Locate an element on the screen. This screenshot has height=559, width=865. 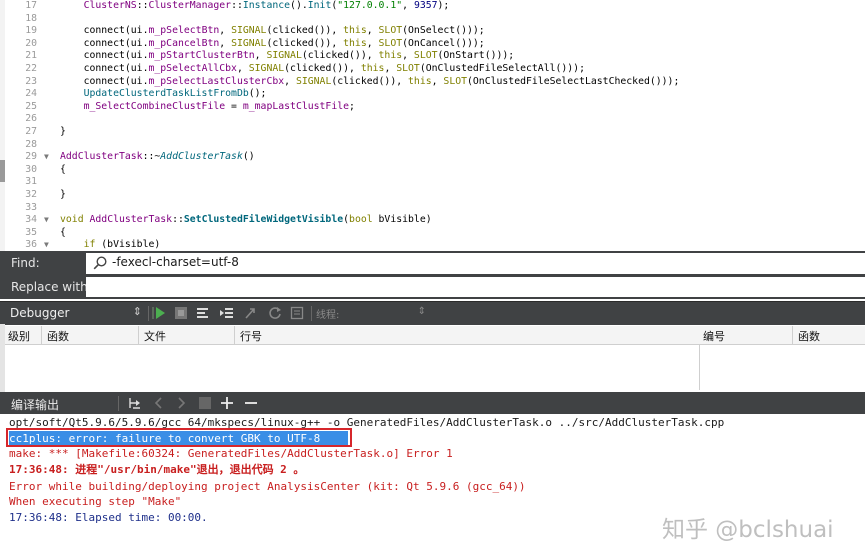
line-number: 19 is located at coordinates (31, 31).